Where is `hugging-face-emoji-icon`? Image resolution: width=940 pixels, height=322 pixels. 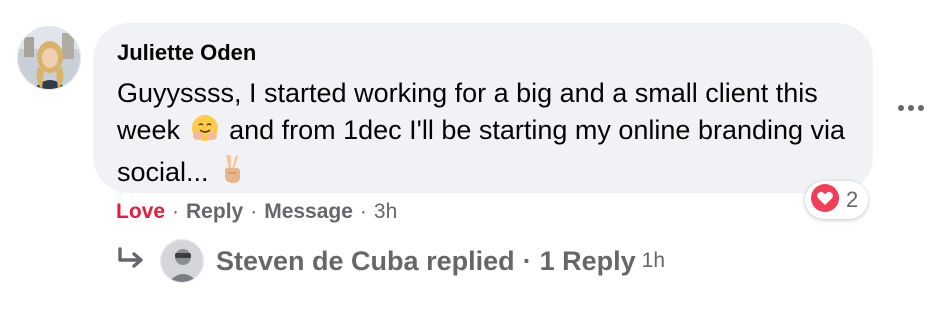 hugging-face-emoji-icon is located at coordinates (205, 133).